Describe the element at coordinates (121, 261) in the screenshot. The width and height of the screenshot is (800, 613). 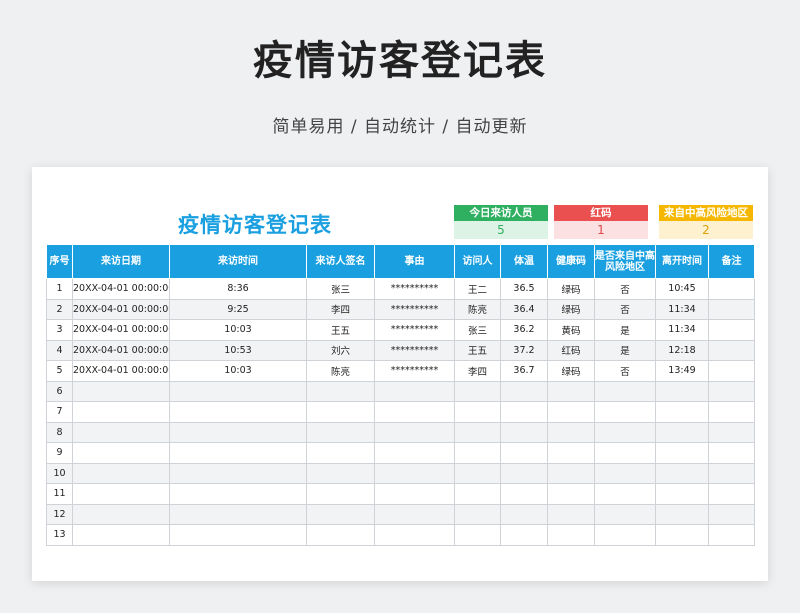
I see `header-date: 来访日期` at that location.